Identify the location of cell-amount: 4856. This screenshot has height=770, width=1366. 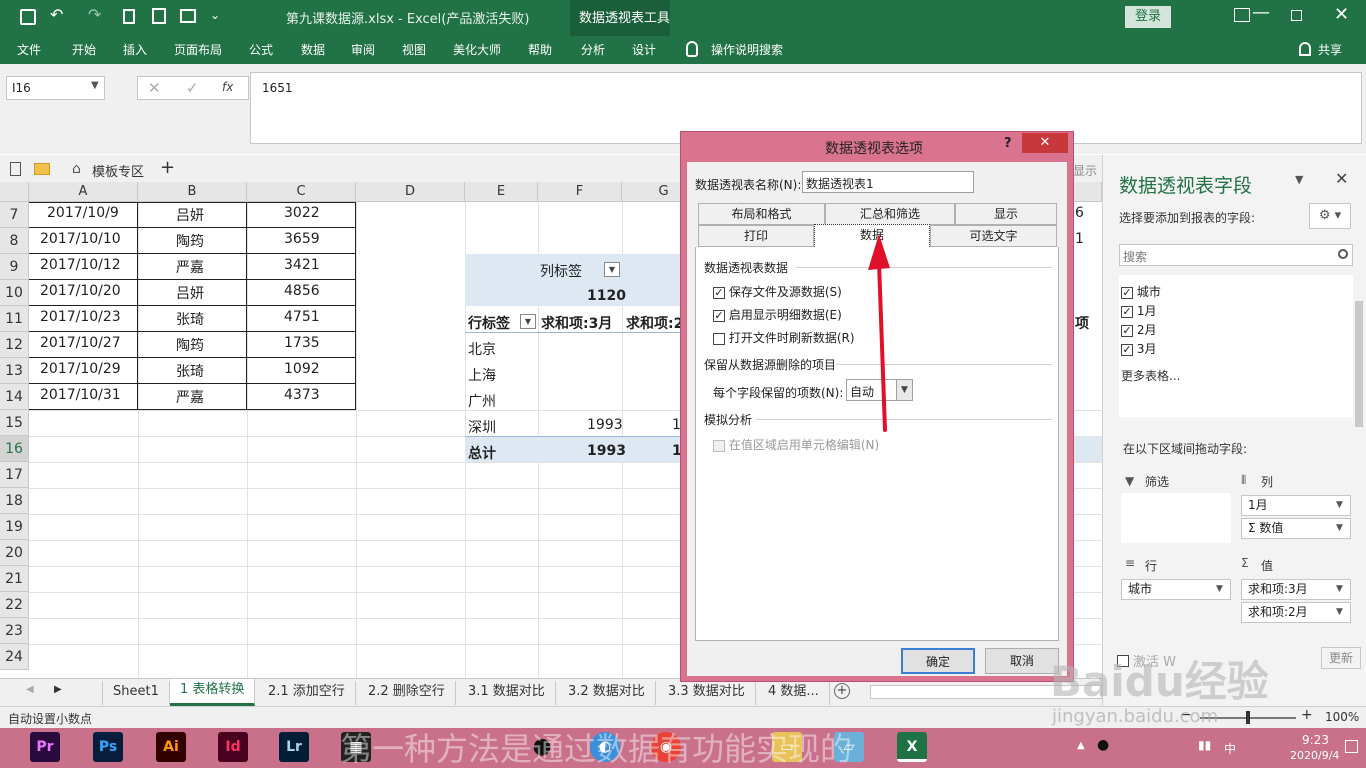
(302, 291).